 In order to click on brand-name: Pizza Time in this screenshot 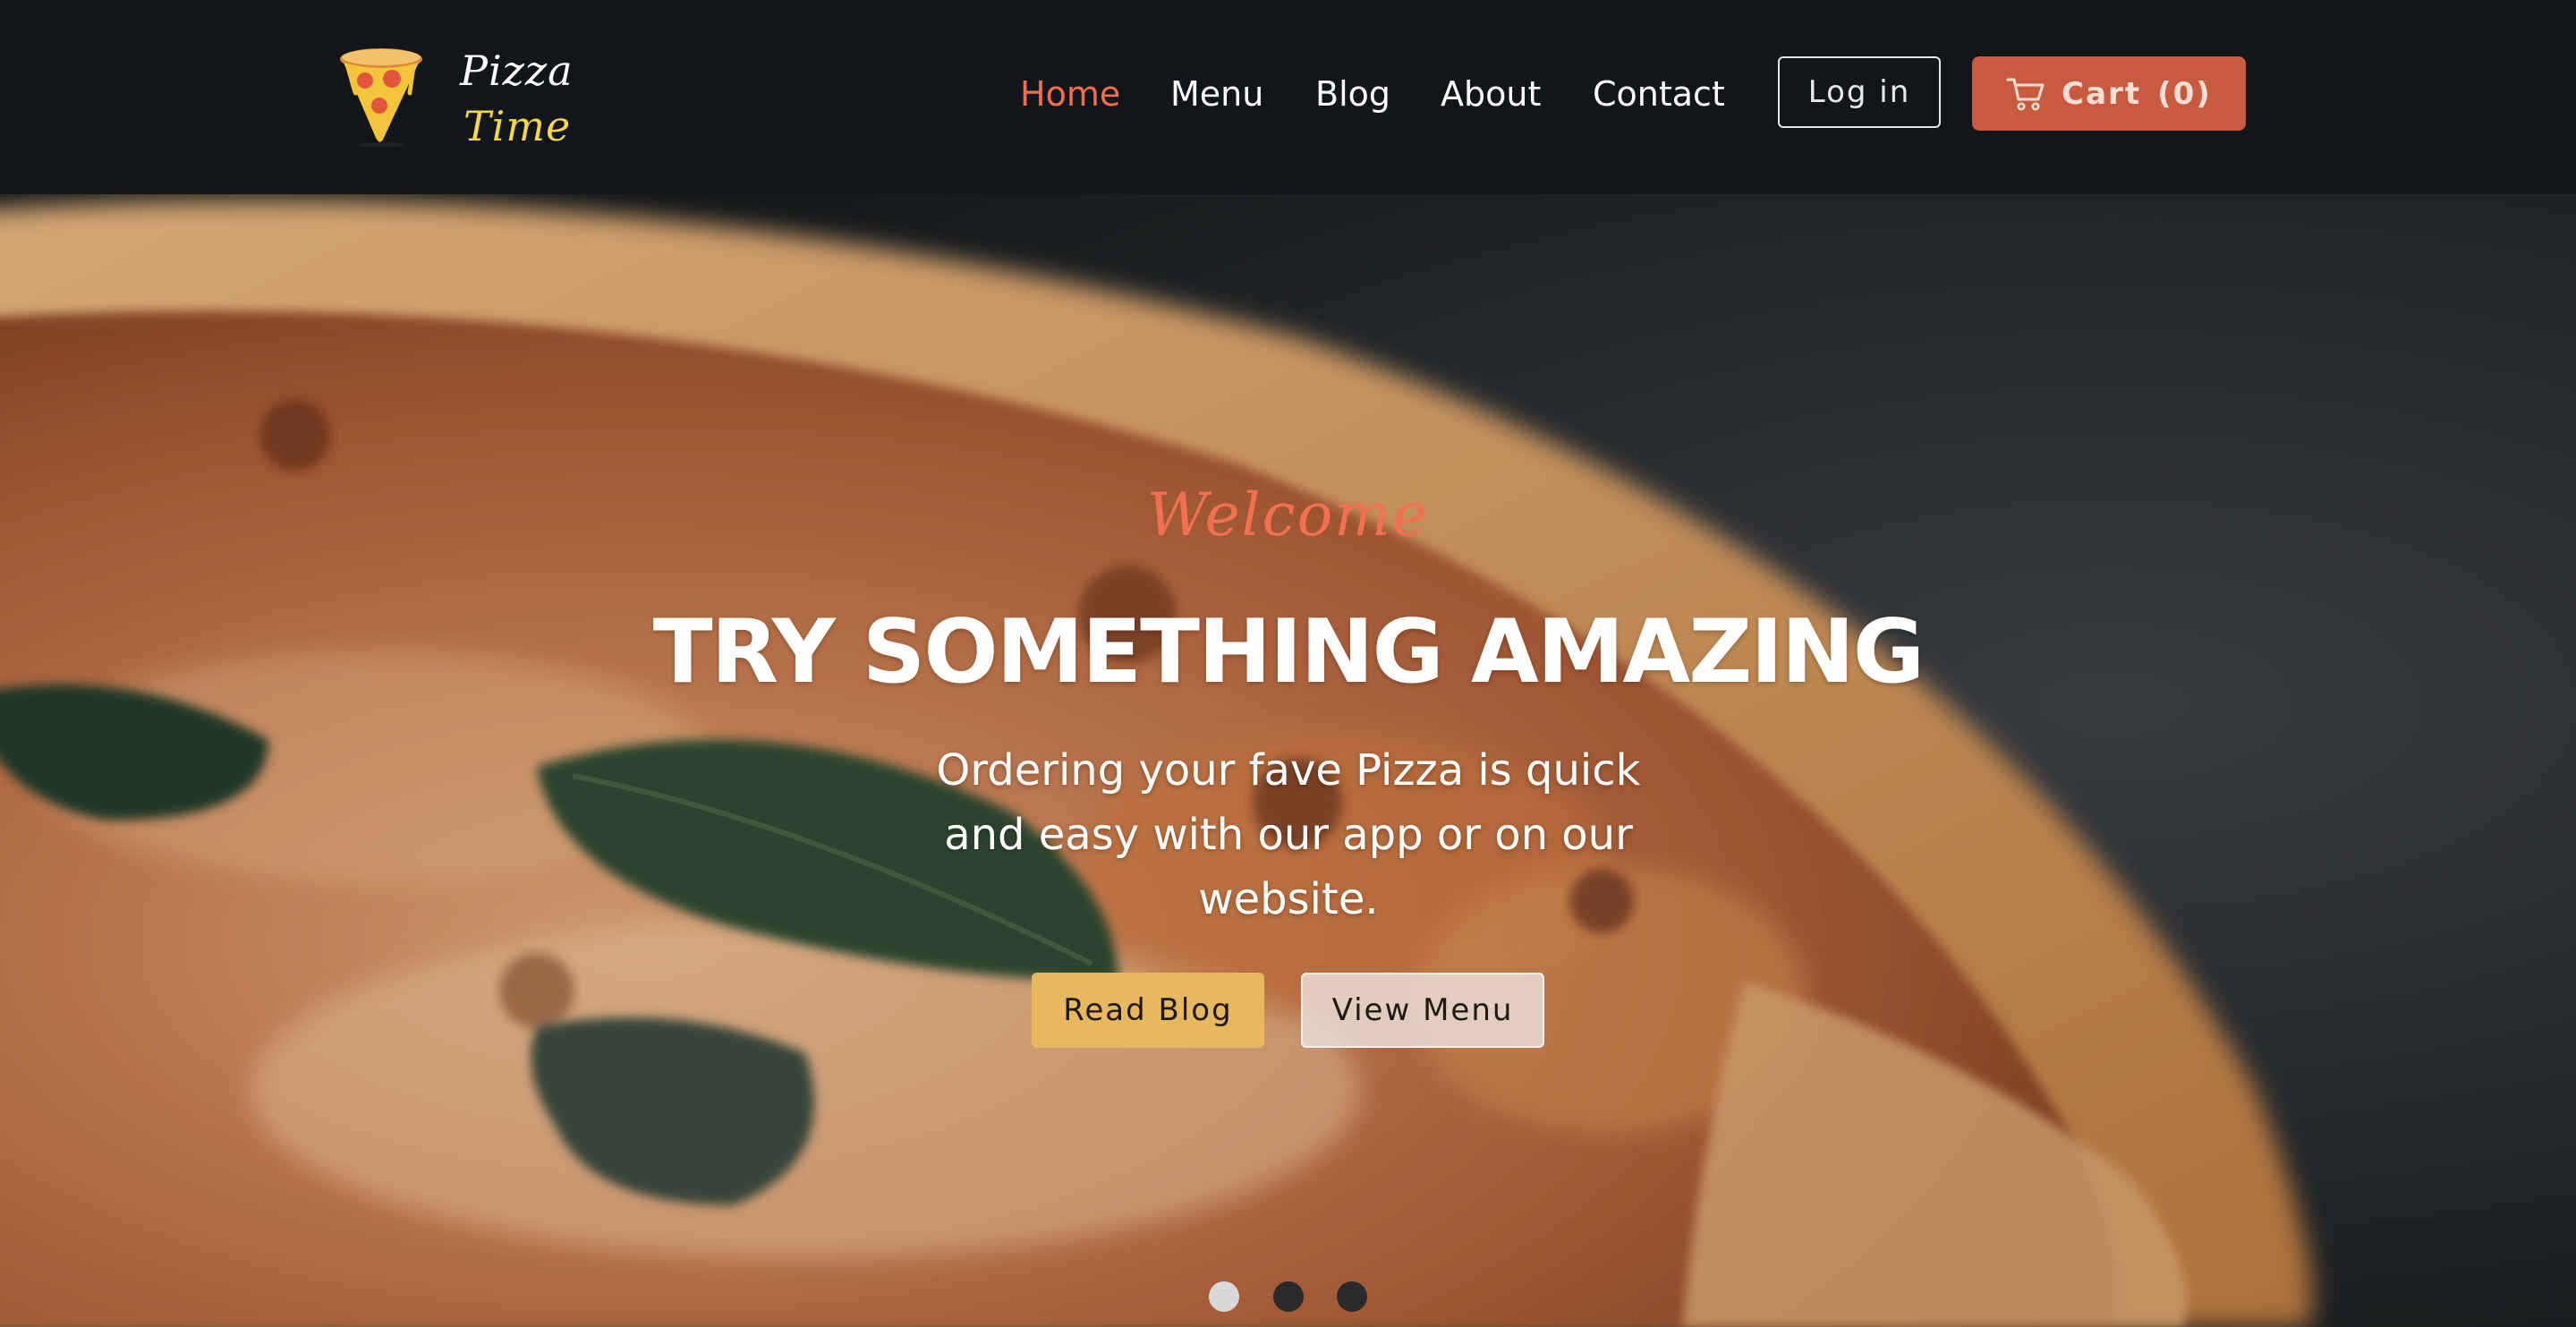, I will do `click(517, 99)`.